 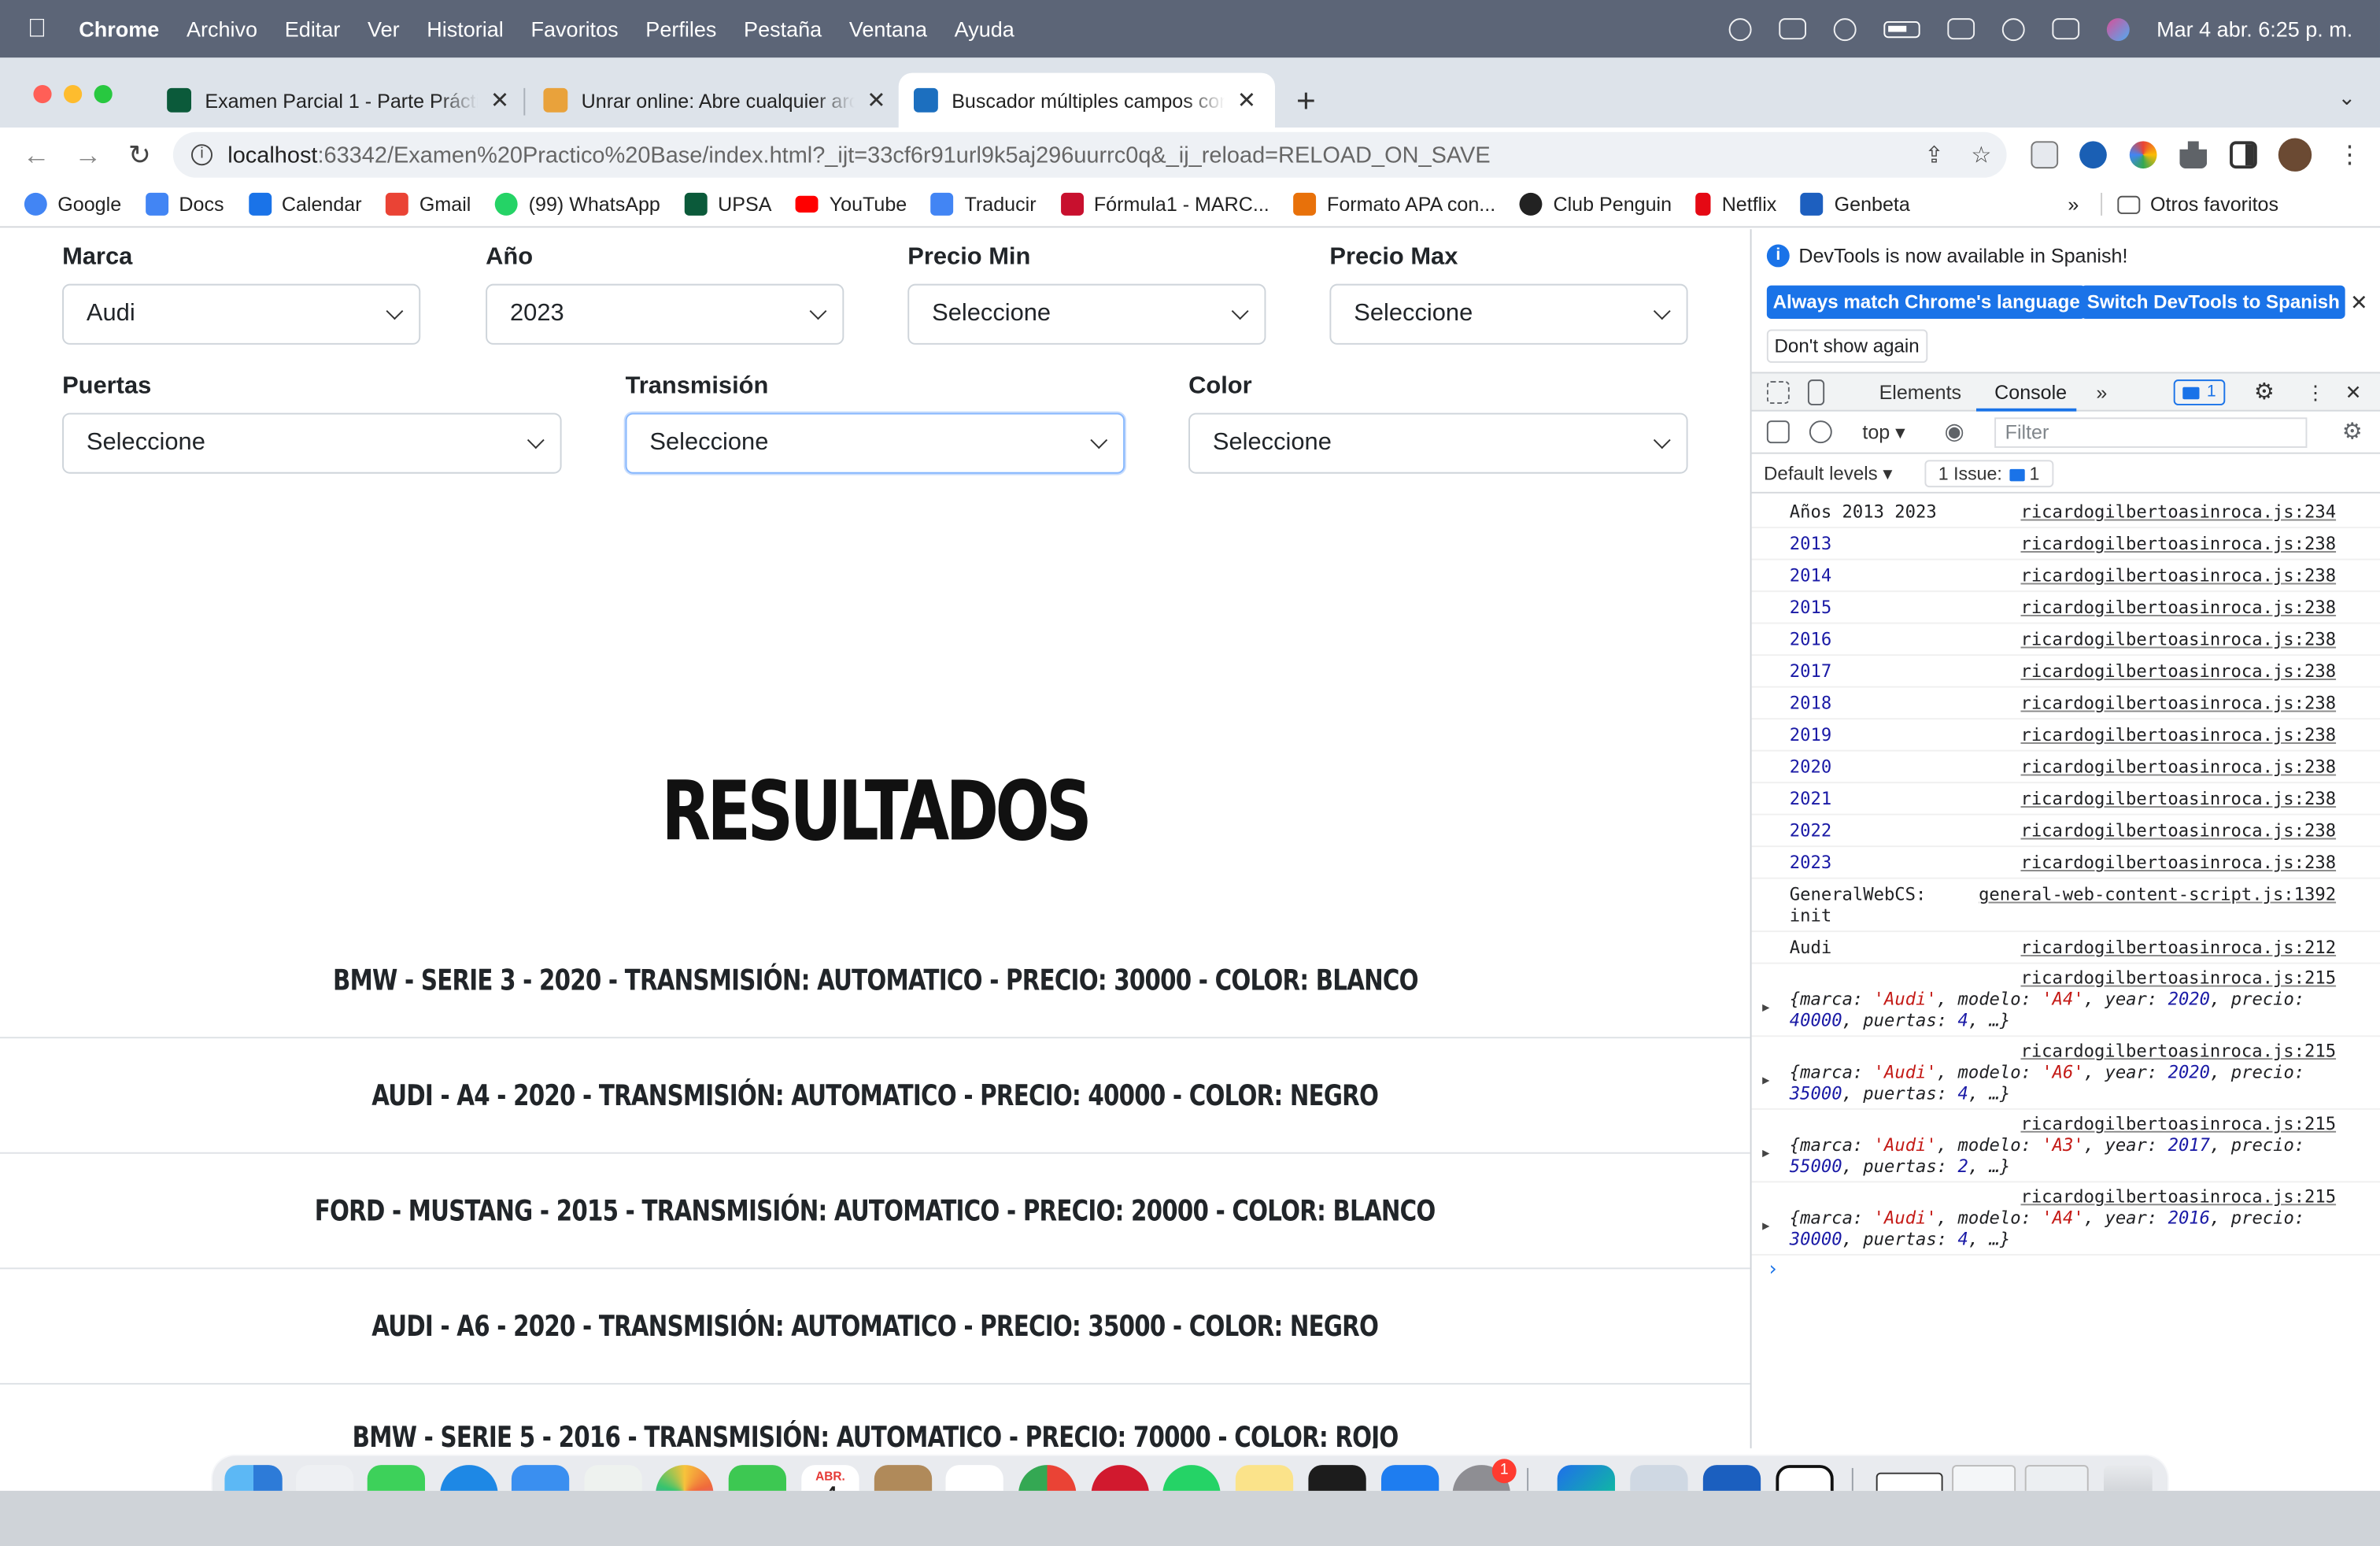 I want to click on menu-clock: Mar 4 abr. 6:25 p. m., so click(x=2254, y=29).